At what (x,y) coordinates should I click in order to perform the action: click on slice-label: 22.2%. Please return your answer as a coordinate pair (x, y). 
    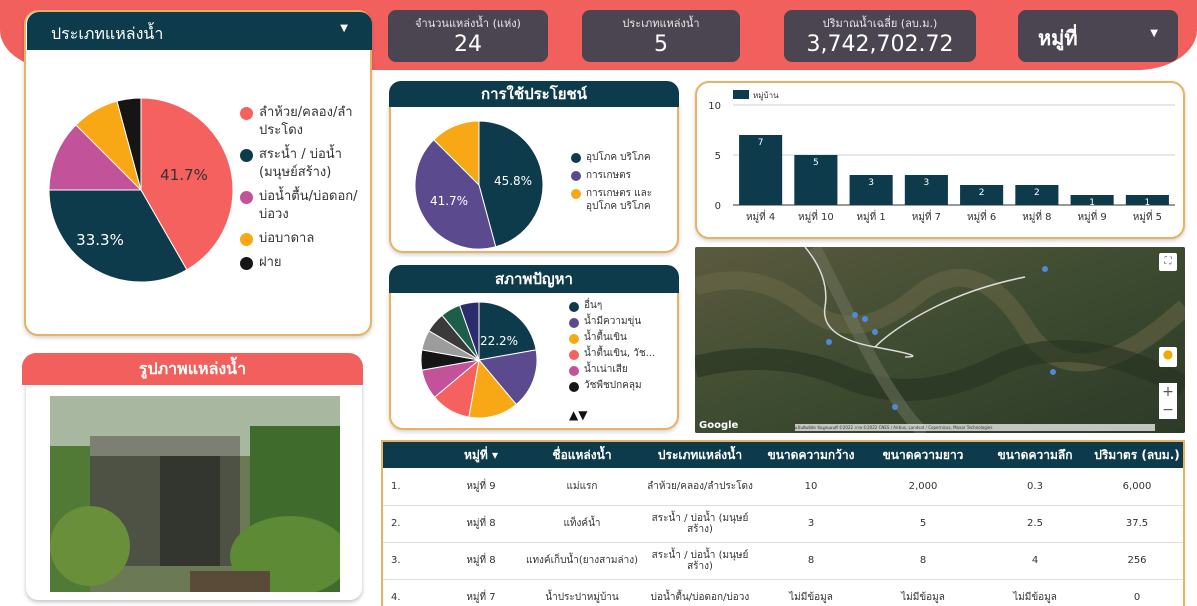
    Looking at the image, I should click on (499, 341).